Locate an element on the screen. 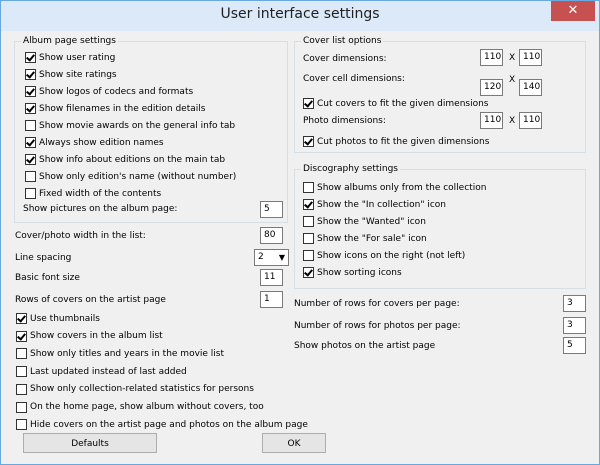 This screenshot has height=465, width=600. checkbox-label: Last updated instead of last added is located at coordinates (108, 371).